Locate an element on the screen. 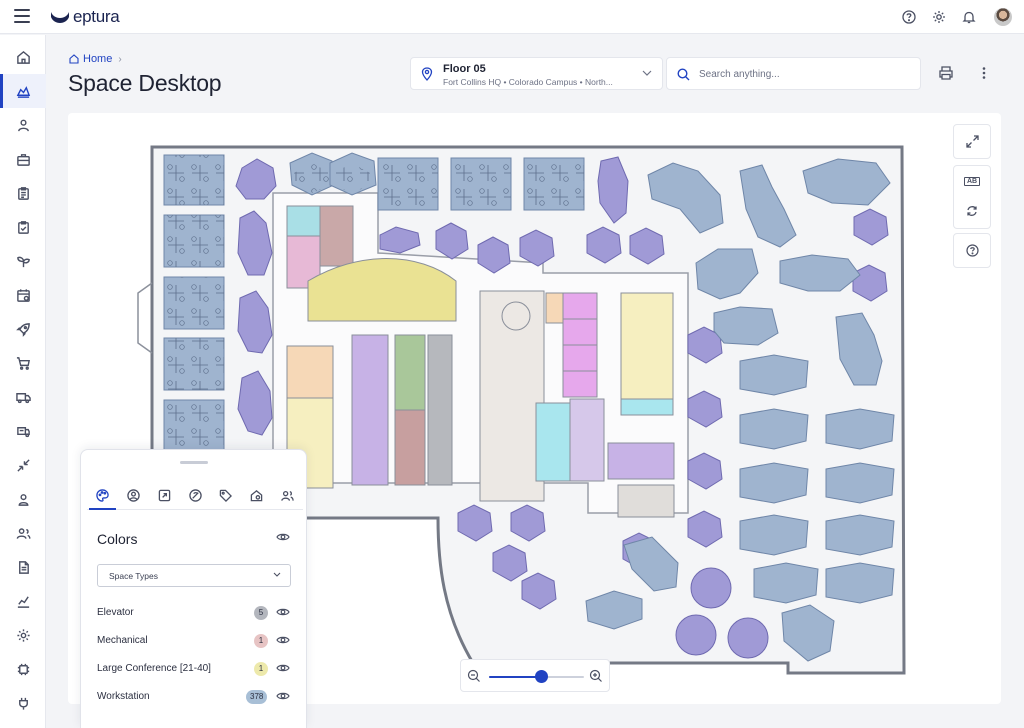 This screenshot has width=1024, height=728. help-icon is located at coordinates (972, 250).